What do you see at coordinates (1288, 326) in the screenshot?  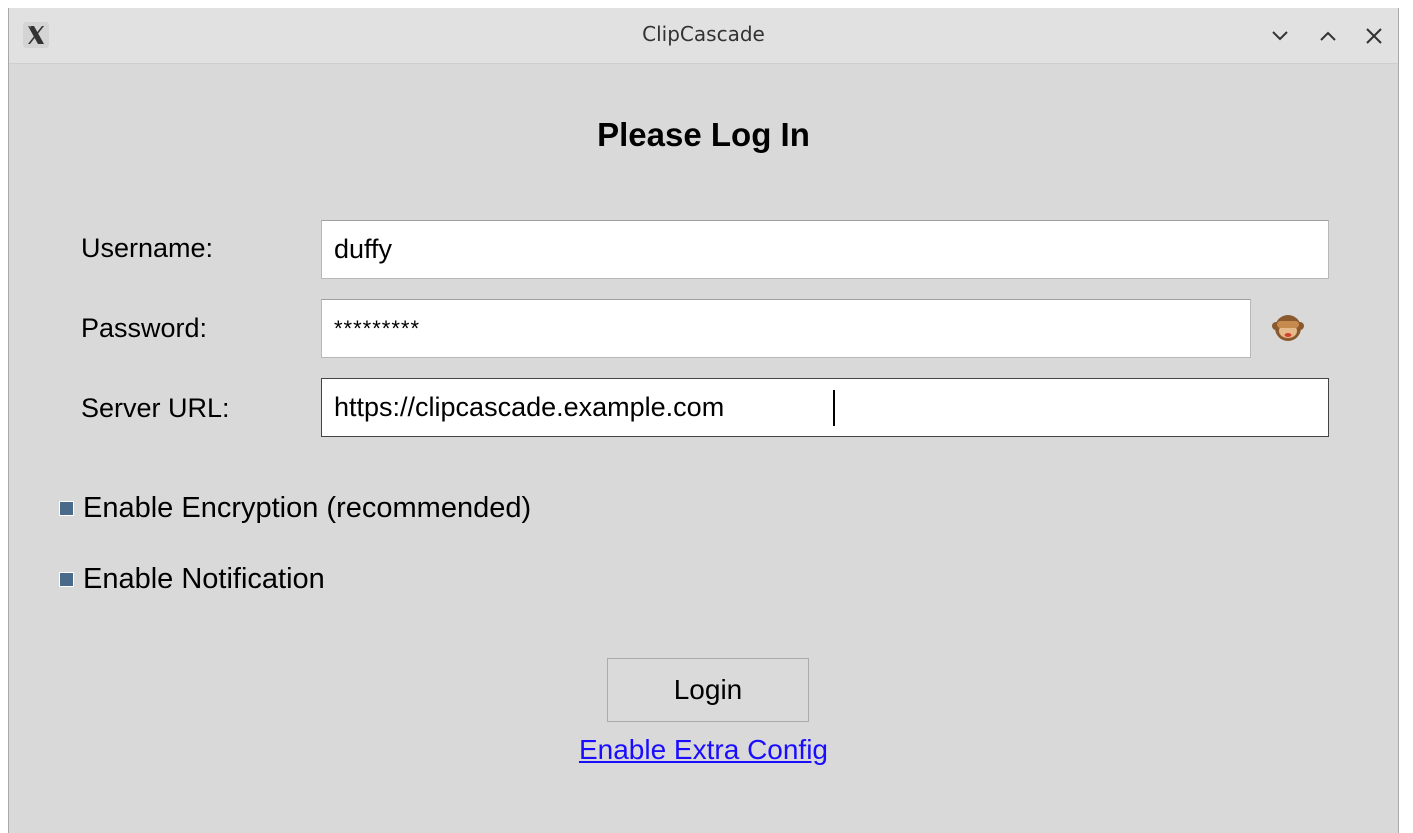 I see `see-no-evil-monkey-icon` at bounding box center [1288, 326].